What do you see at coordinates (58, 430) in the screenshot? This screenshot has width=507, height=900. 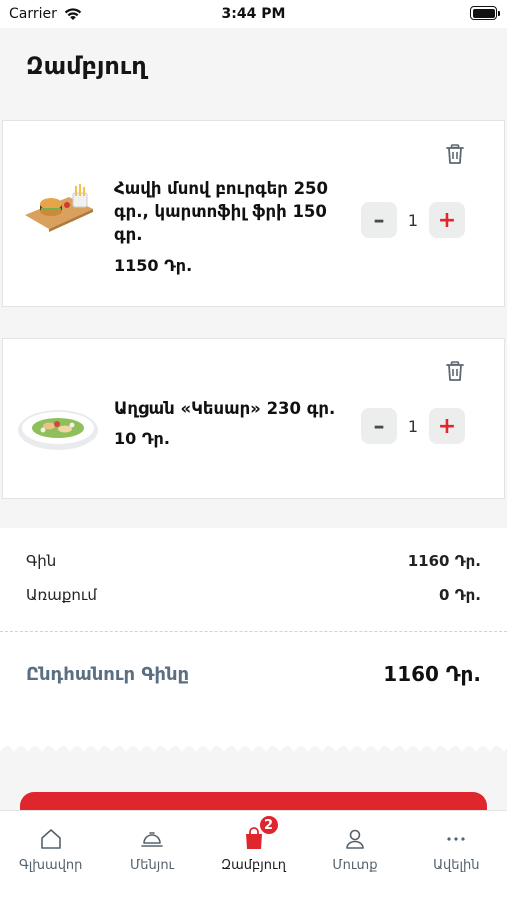 I see `caesar-salad-image` at bounding box center [58, 430].